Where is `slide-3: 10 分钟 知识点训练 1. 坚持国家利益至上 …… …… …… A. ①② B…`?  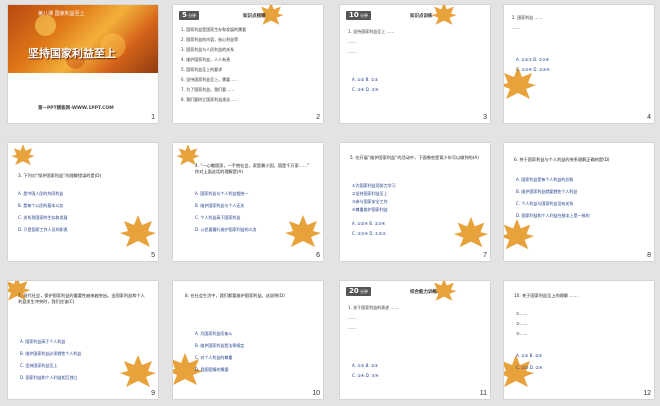
slide-3: 10 分钟 知识点训练 1. 坚持国家利益至上 …… …… …… A. ①② B… is located at coordinates (415, 64).